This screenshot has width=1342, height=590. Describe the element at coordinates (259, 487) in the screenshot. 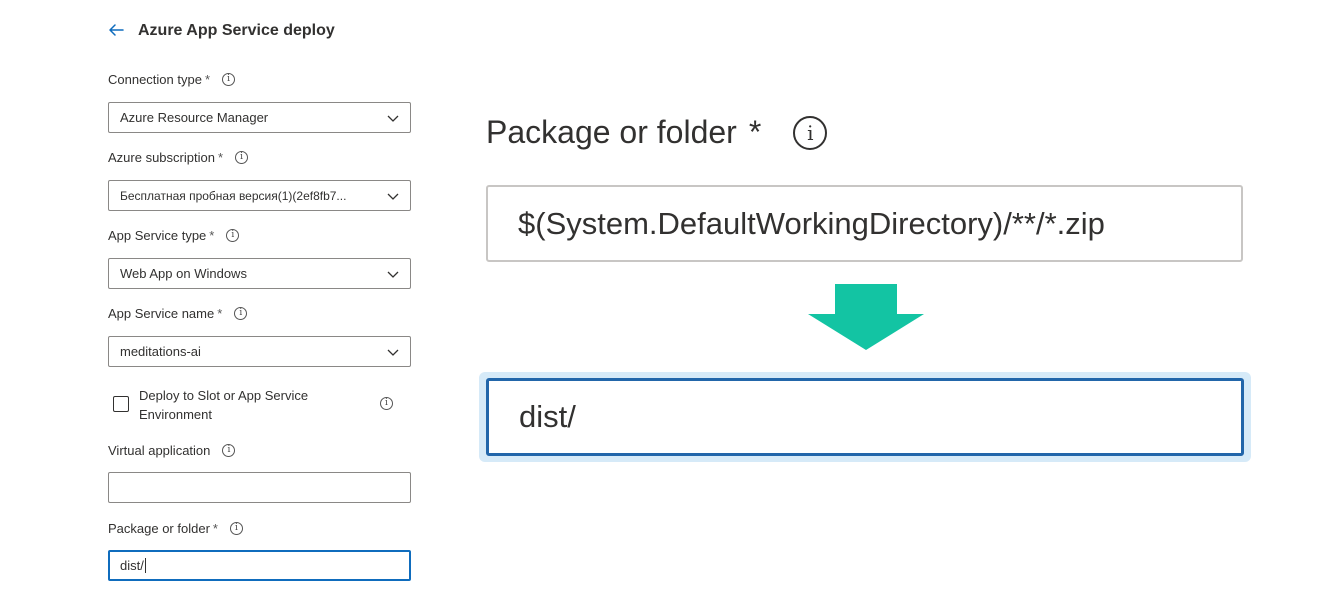

I see `virtual-application-input` at that location.